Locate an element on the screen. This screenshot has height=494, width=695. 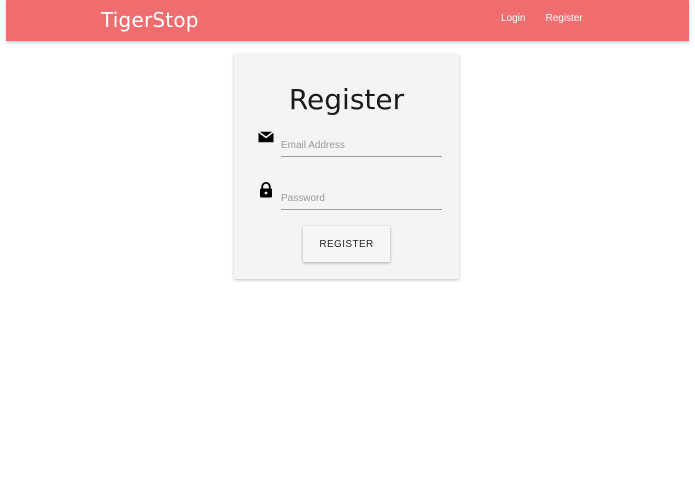
register-card: Register REGISTER is located at coordinates (346, 166).